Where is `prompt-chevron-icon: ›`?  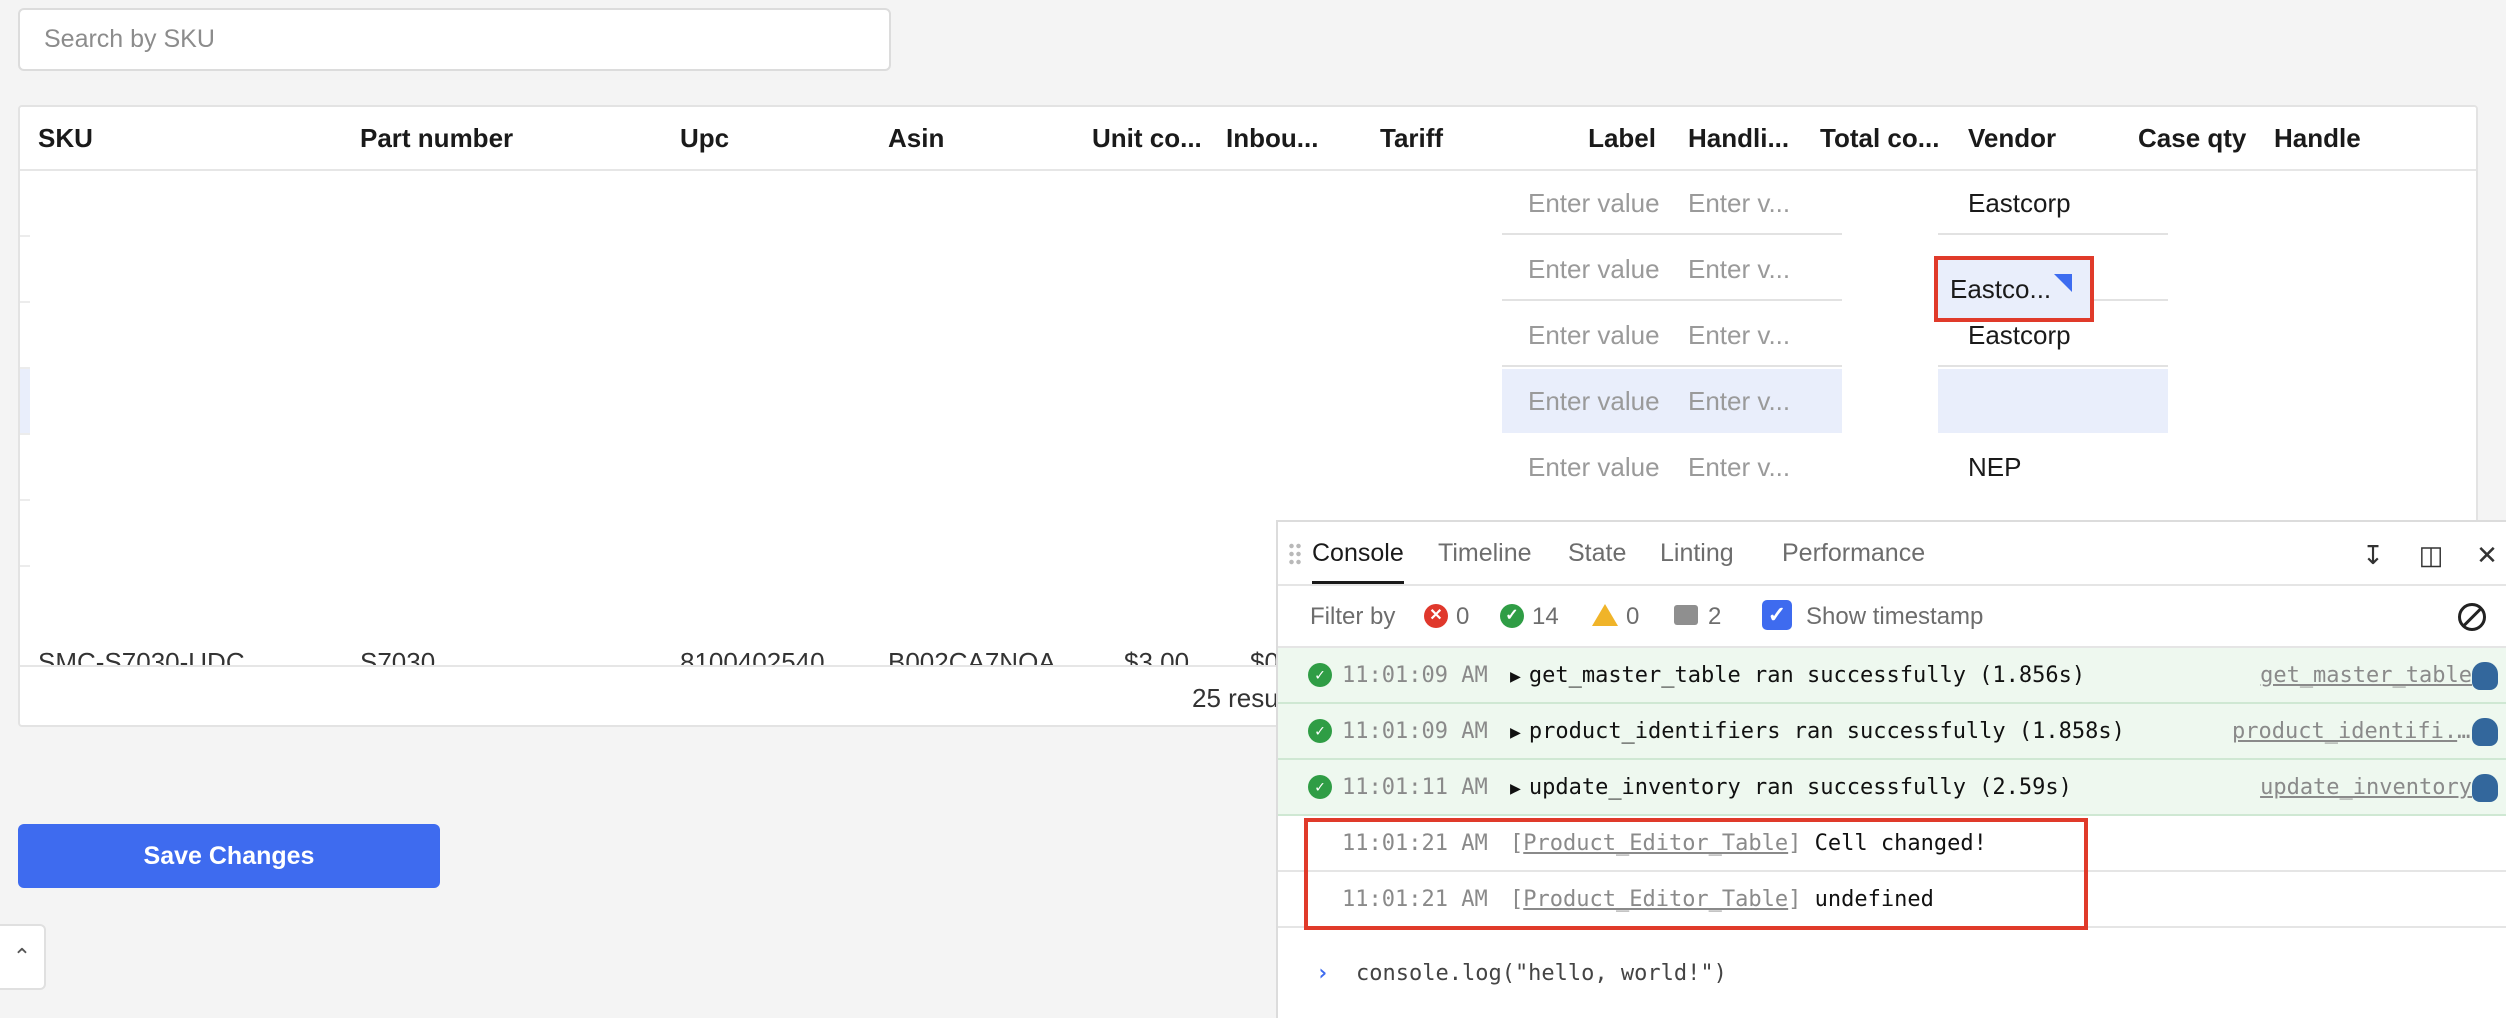
prompt-chevron-icon: › is located at coordinates (1323, 973).